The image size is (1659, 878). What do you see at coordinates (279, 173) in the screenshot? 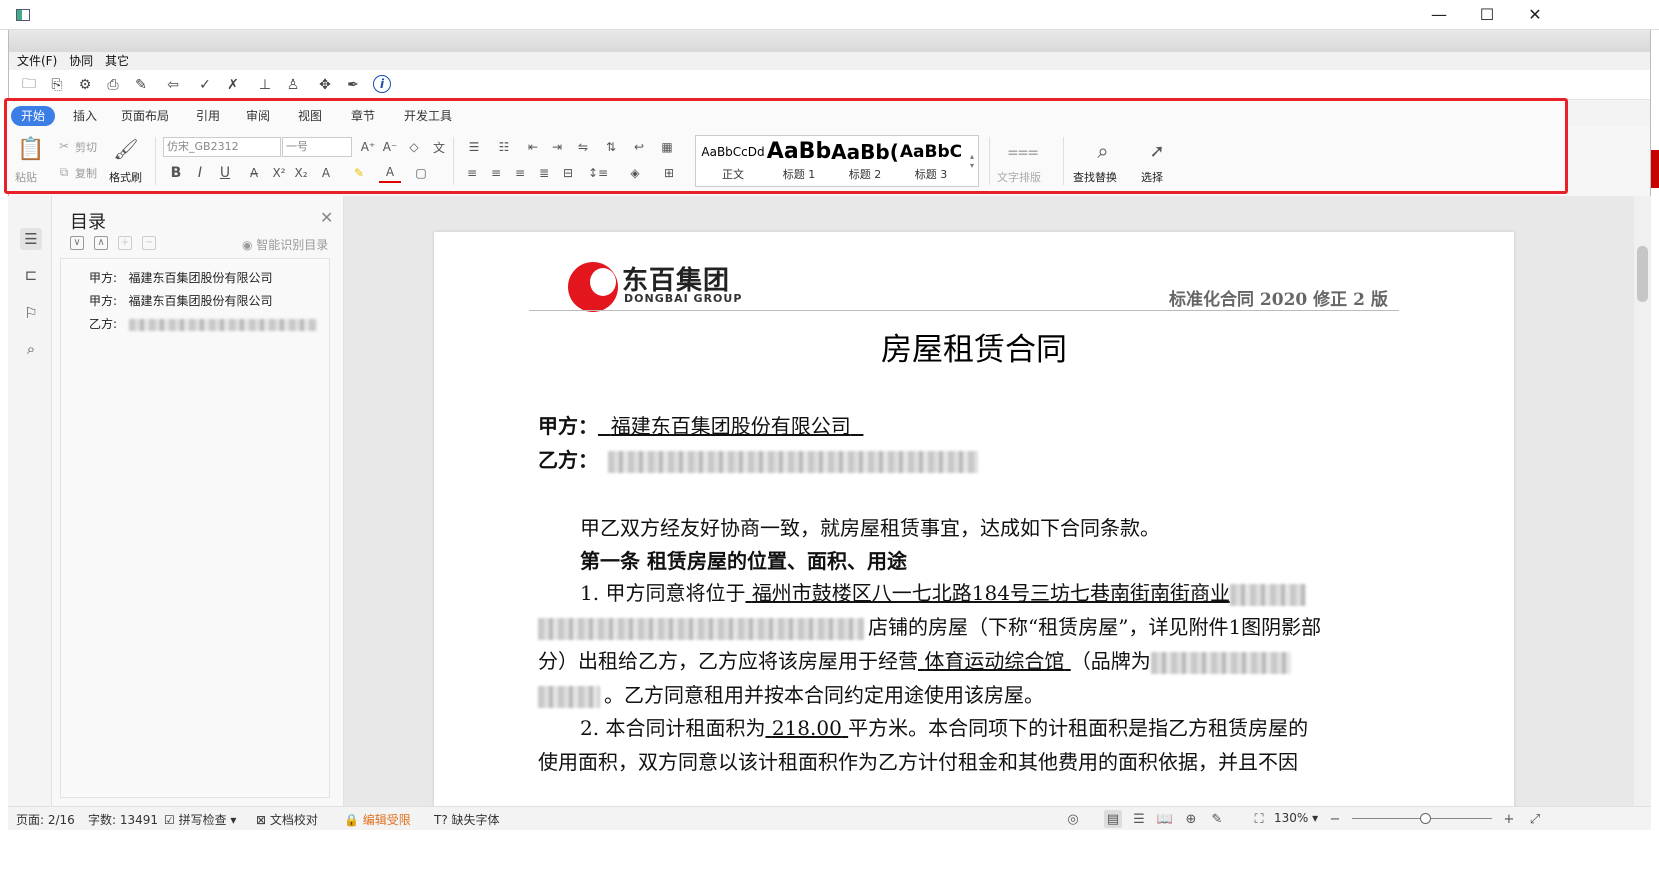
I see `superscript-icon: X²` at bounding box center [279, 173].